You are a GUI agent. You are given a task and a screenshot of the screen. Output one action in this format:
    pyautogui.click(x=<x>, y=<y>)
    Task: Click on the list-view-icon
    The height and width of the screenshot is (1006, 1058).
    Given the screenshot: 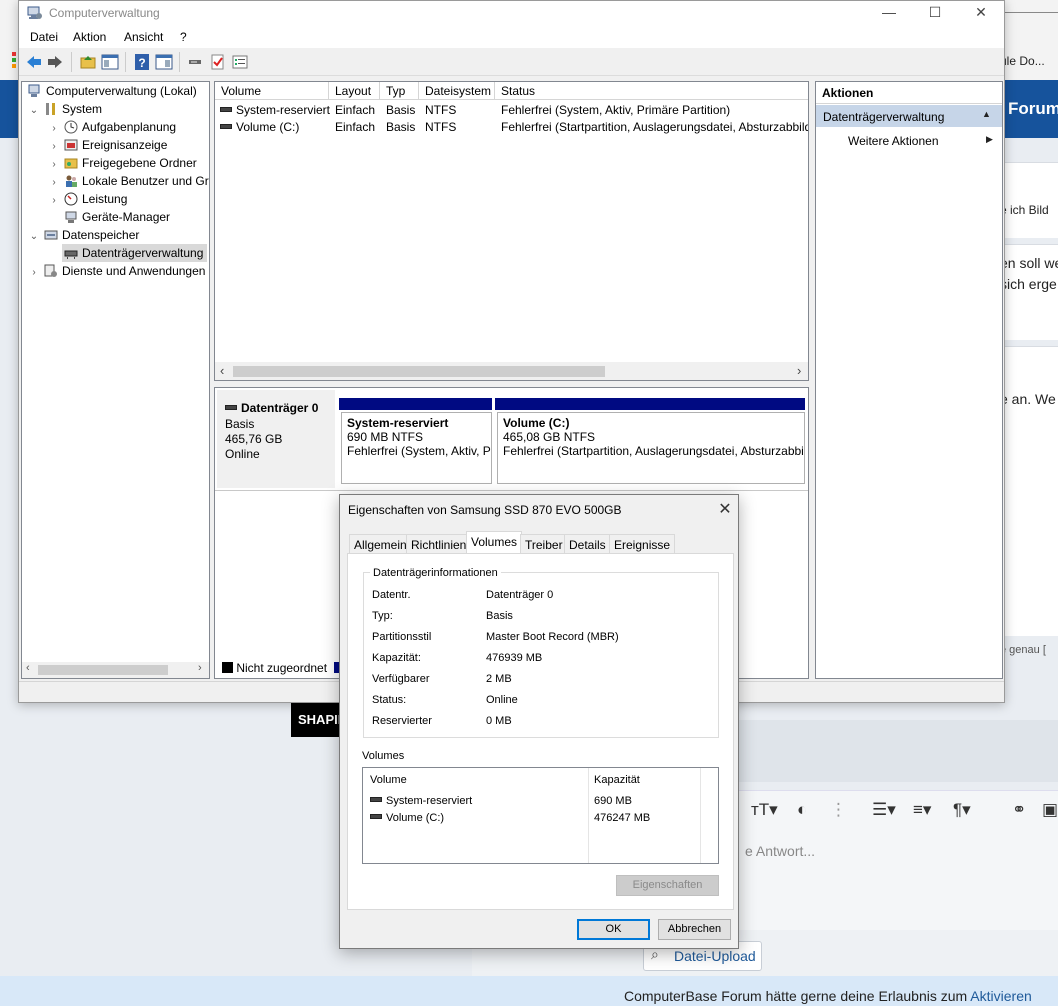 What is the action you would take?
    pyautogui.click(x=240, y=62)
    